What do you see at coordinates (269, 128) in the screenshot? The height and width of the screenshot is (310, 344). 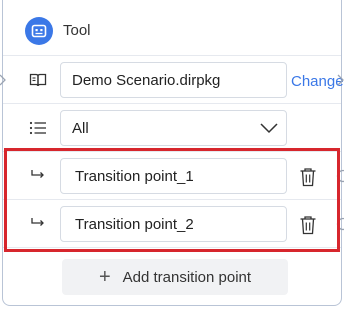 I see `chevron-down-icon` at bounding box center [269, 128].